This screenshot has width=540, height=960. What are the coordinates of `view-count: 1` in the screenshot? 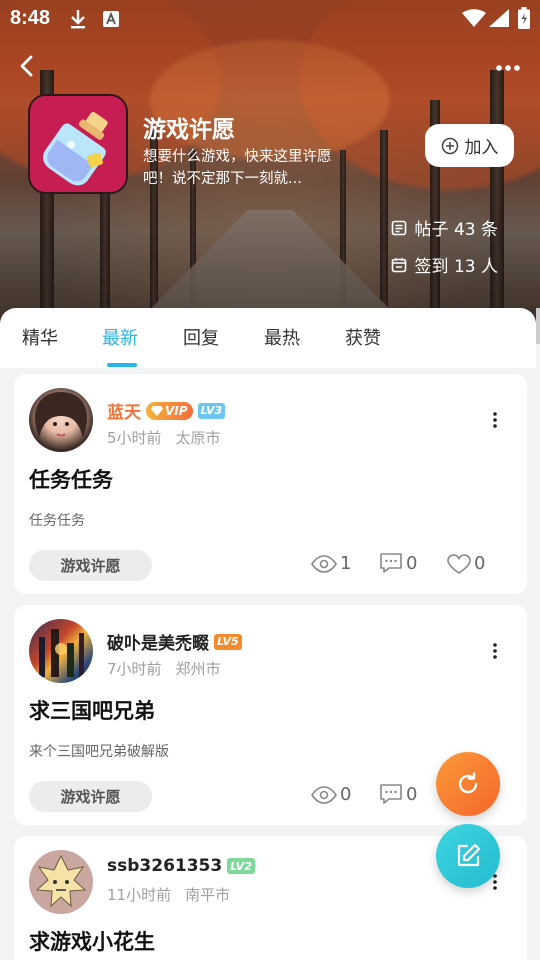 It's located at (331, 563).